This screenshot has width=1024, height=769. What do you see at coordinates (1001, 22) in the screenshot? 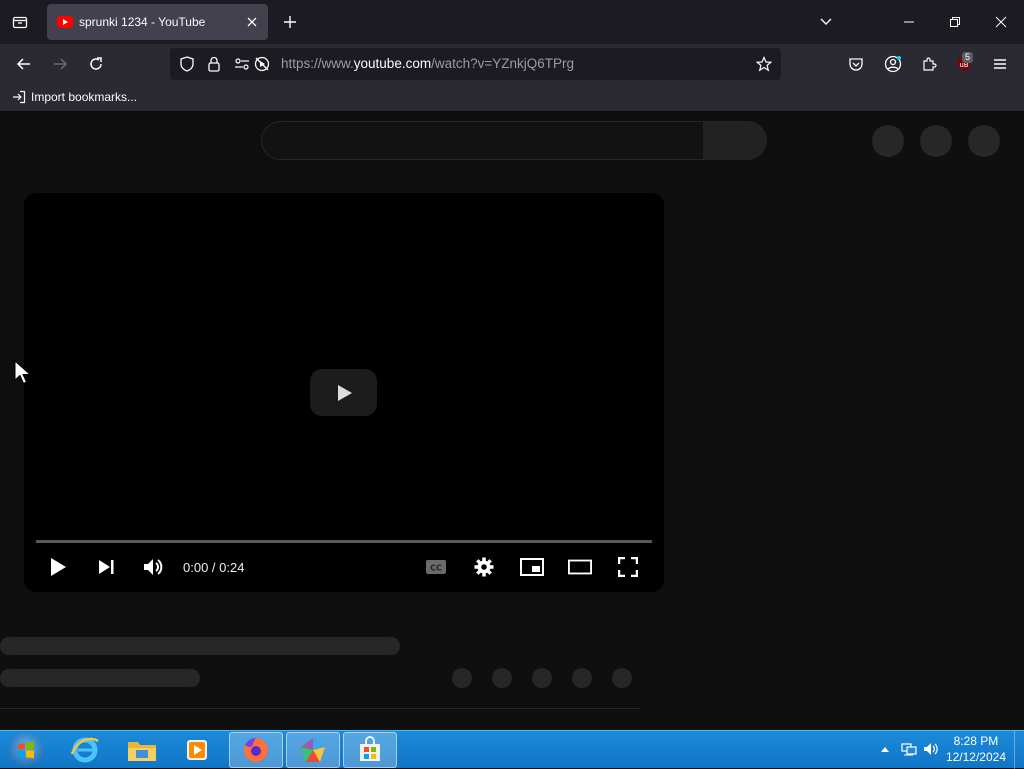
I see `close-window-icon` at bounding box center [1001, 22].